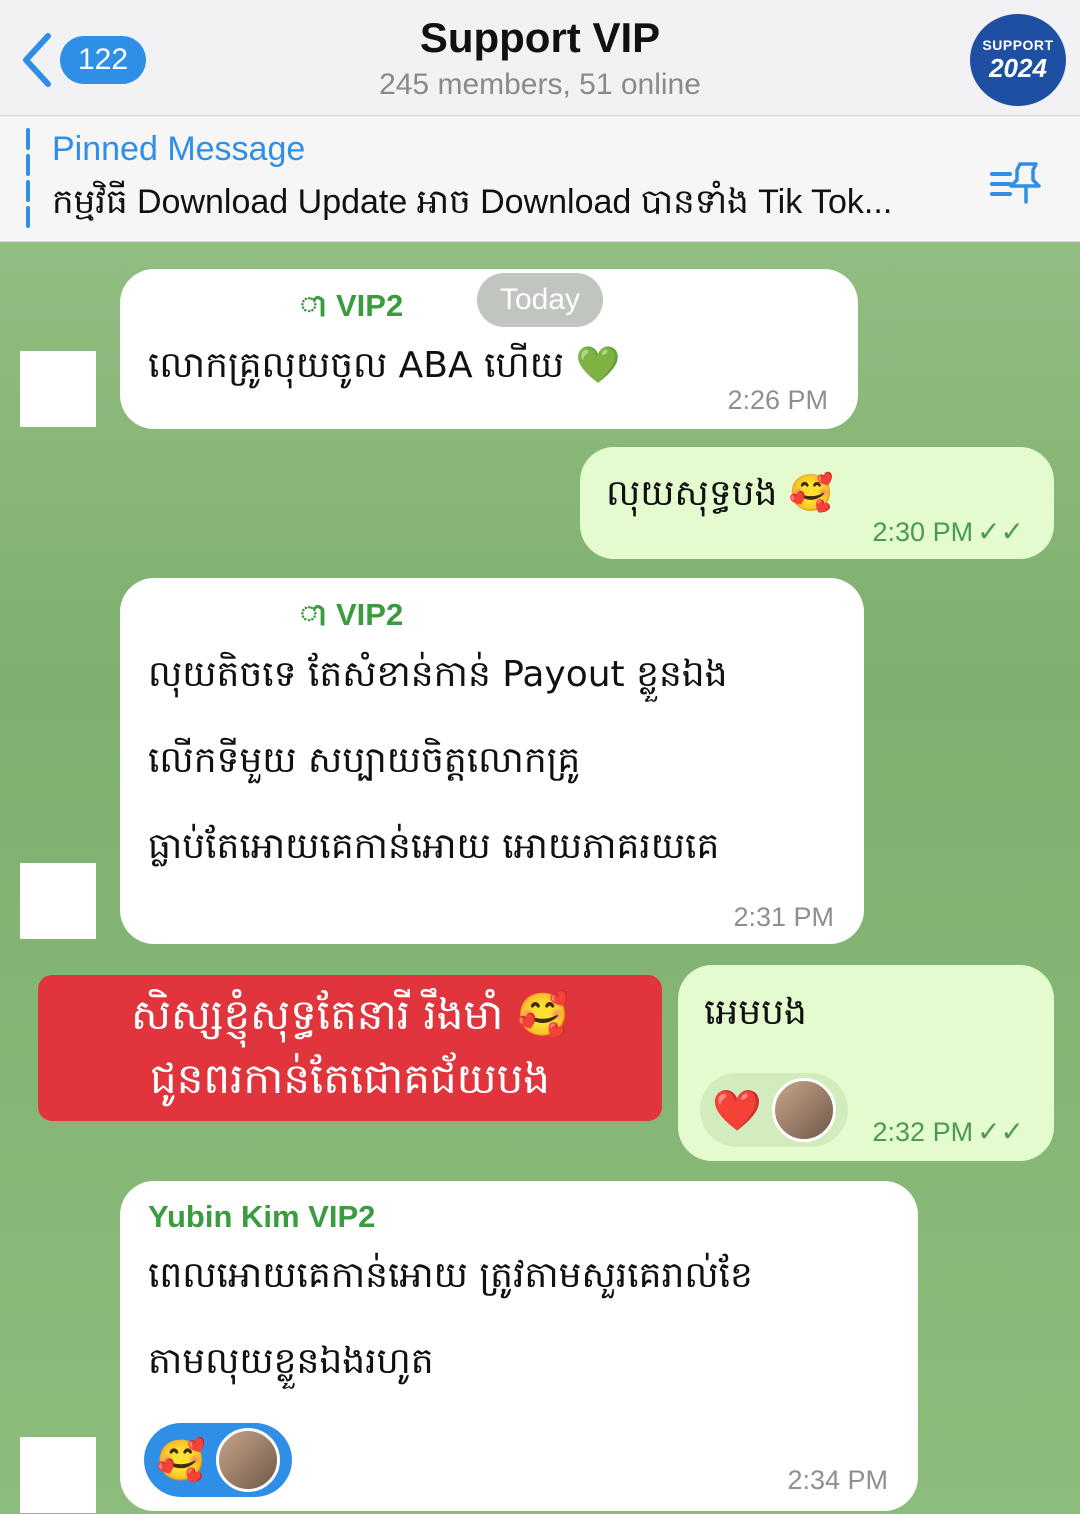  What do you see at coordinates (28, 178) in the screenshot?
I see `pinned-indicator` at bounding box center [28, 178].